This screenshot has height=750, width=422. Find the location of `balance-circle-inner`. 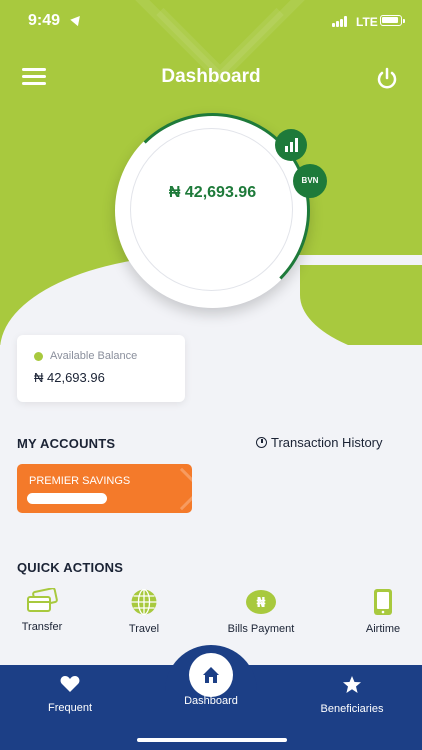

balance-circle-inner is located at coordinates (211, 209).